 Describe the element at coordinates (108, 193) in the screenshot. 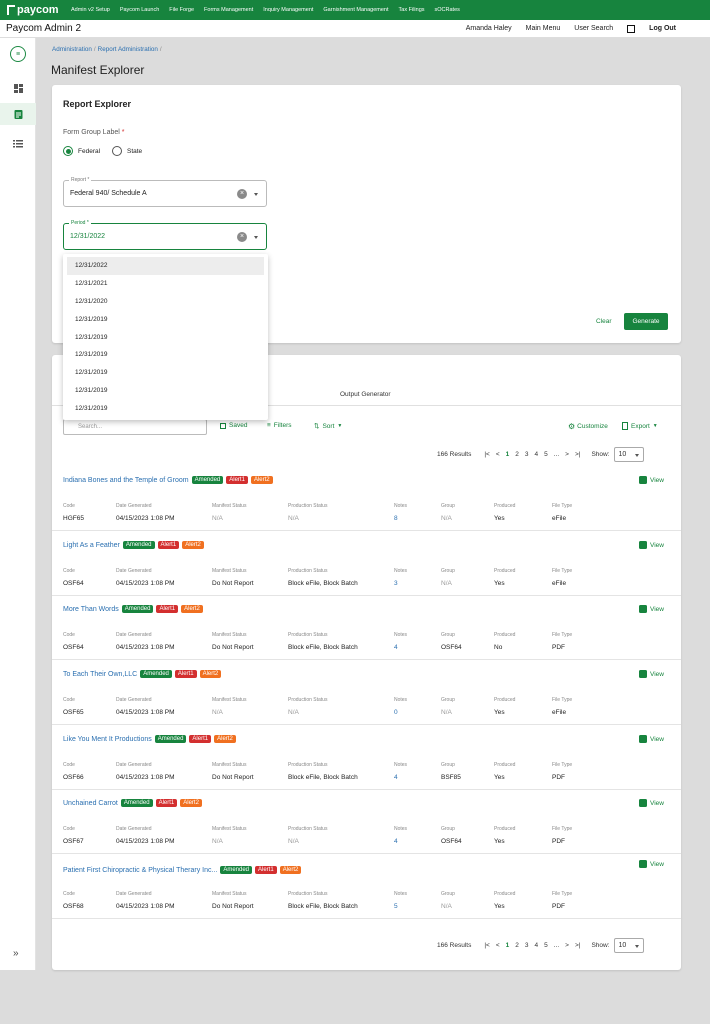

I see `report-select-value: Federal 940/ Schedule A` at that location.